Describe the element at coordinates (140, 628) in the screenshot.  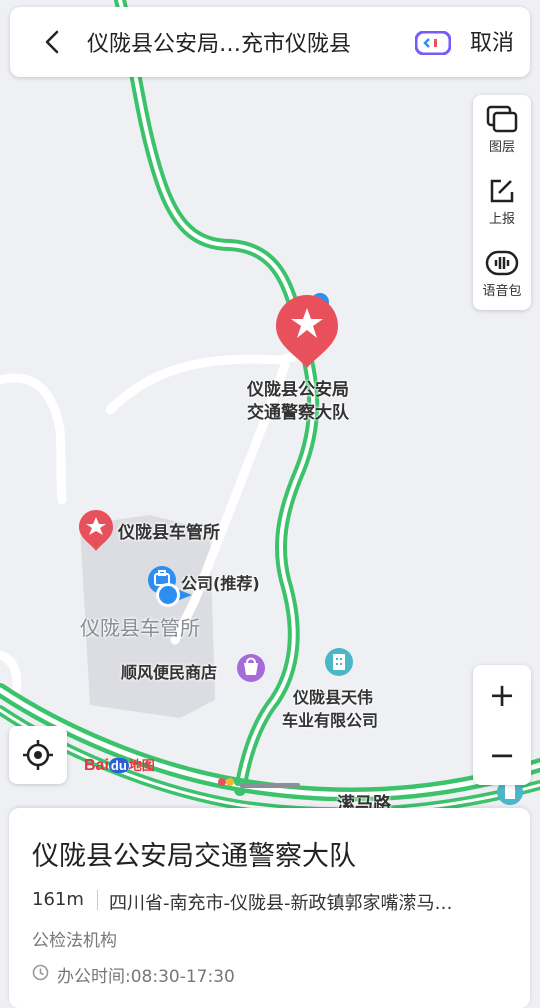
I see `area-label: 仪陇县车管所` at that location.